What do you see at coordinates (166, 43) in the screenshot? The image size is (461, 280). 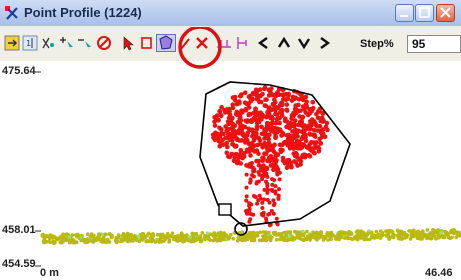 I see `polygon-select-button` at bounding box center [166, 43].